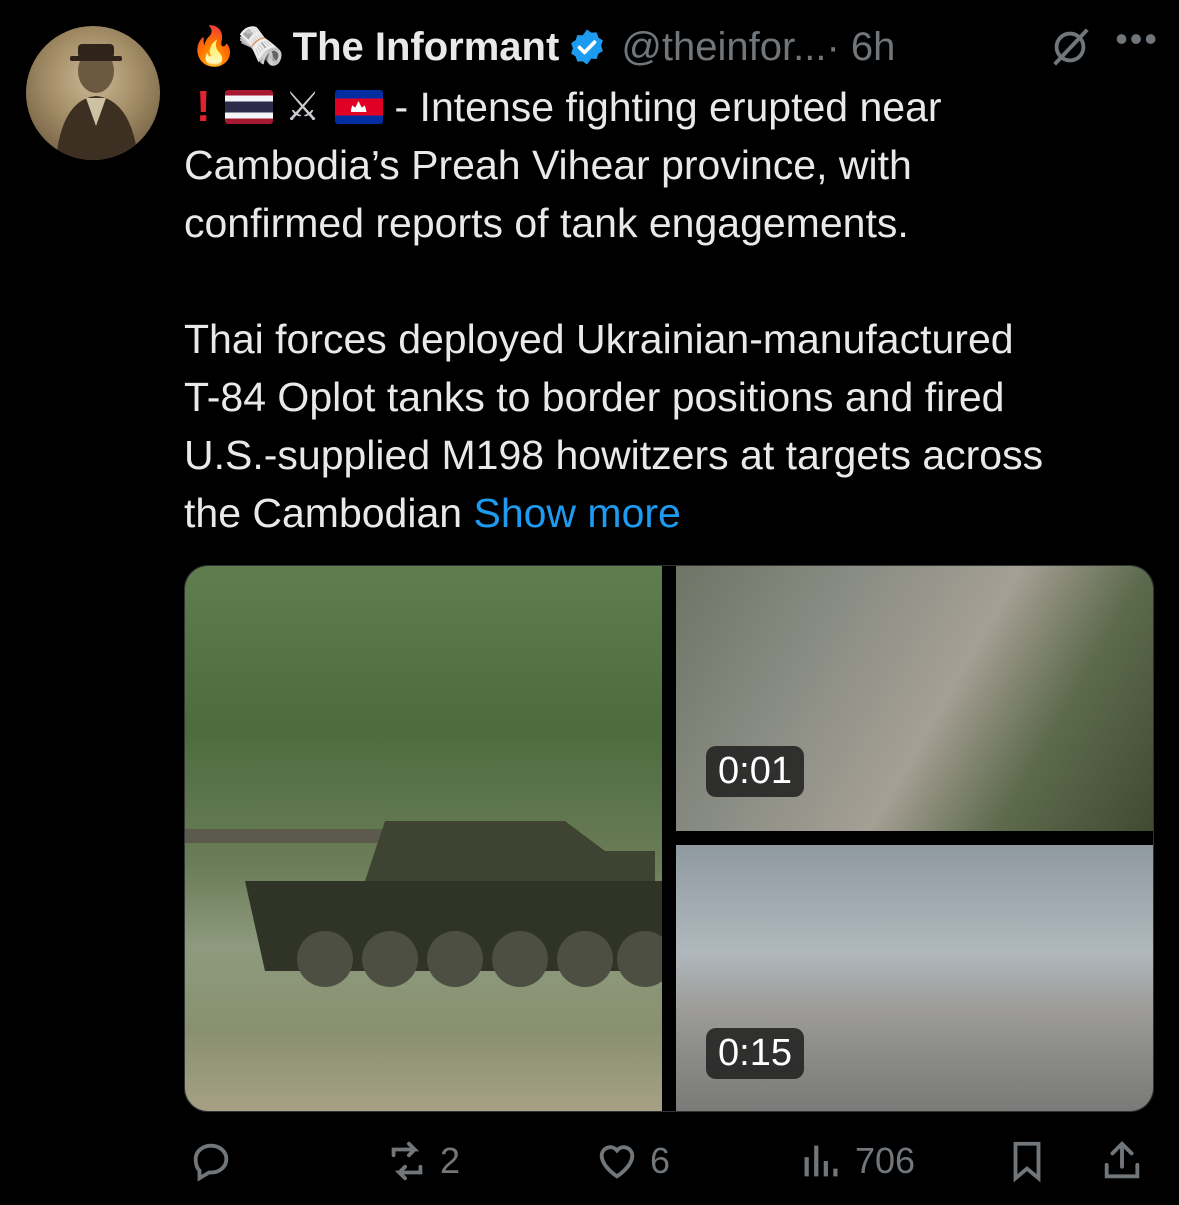 The width and height of the screenshot is (1179, 1205). I want to click on author-avatar, so click(93, 93).